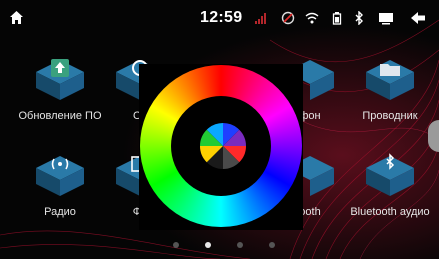 This screenshot has width=439, height=259. I want to click on color-preset-wheel, so click(223, 146).